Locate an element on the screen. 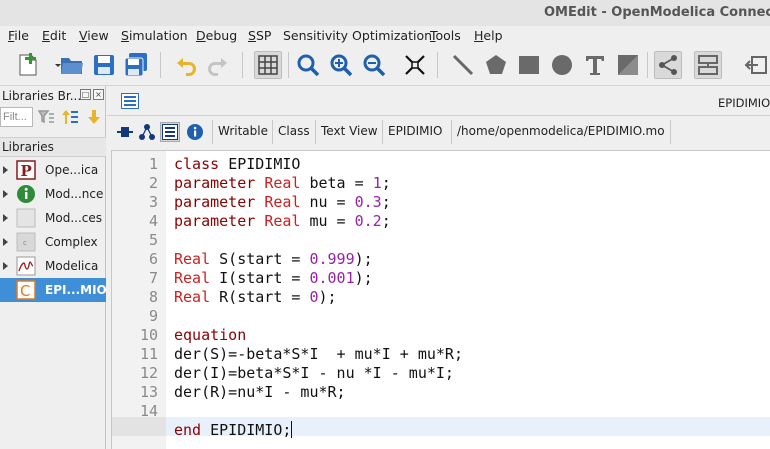 This screenshot has width=770, height=449. menu-label: ebug is located at coordinates (221, 35).